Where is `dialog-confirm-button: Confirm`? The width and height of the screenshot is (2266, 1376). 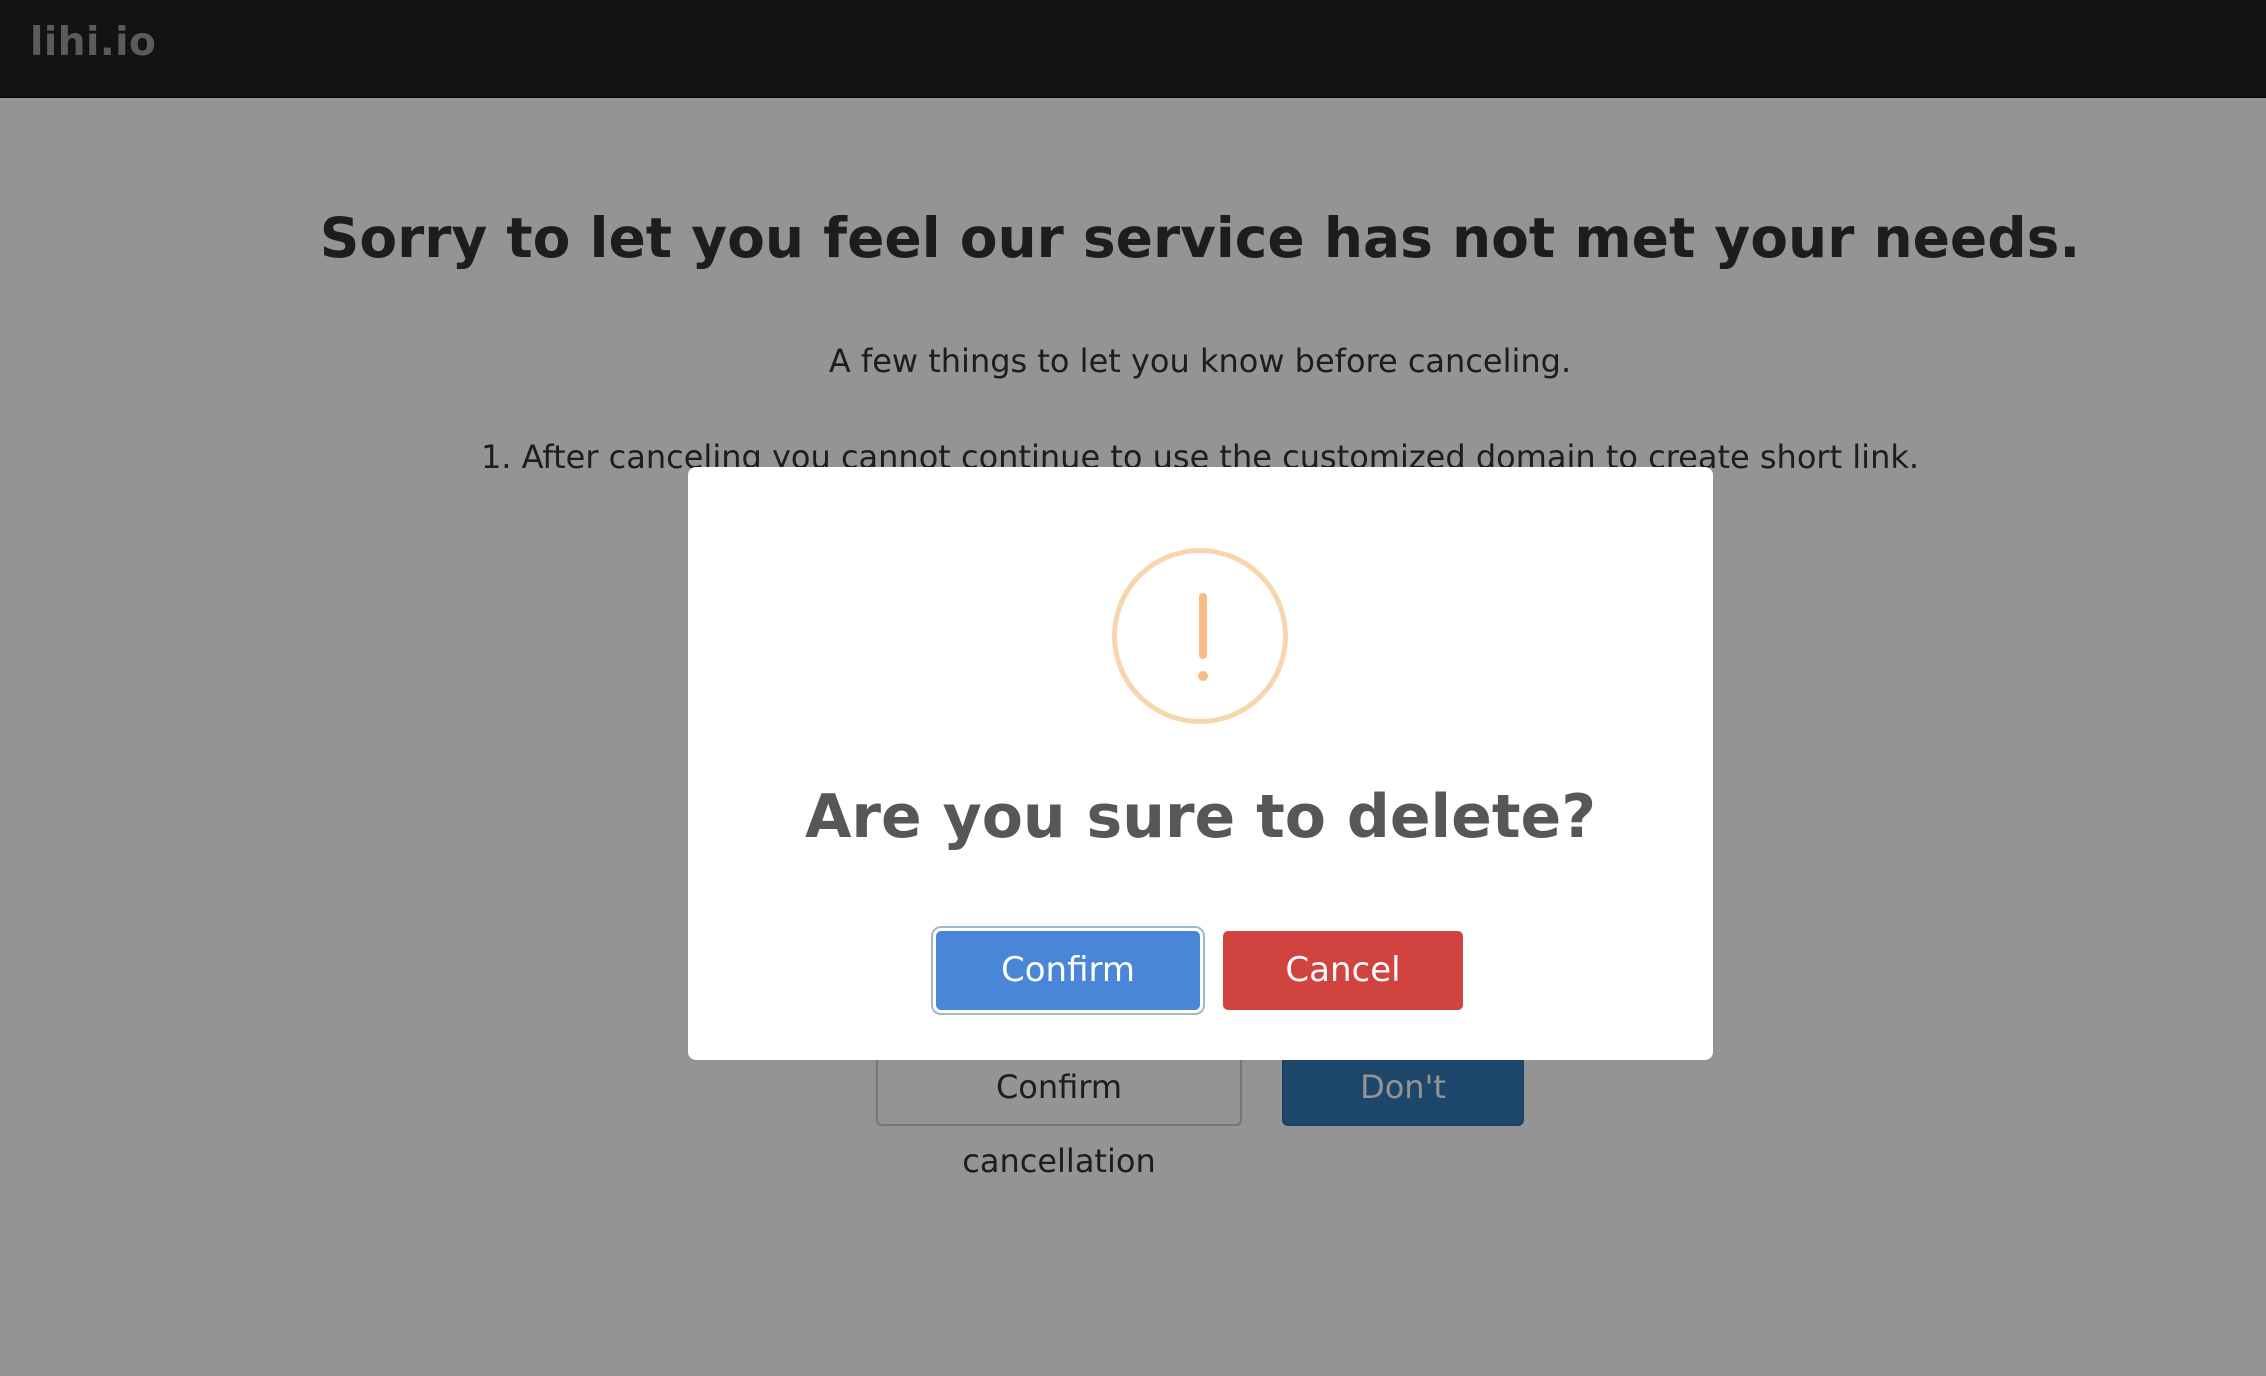 dialog-confirm-button: Confirm is located at coordinates (1068, 970).